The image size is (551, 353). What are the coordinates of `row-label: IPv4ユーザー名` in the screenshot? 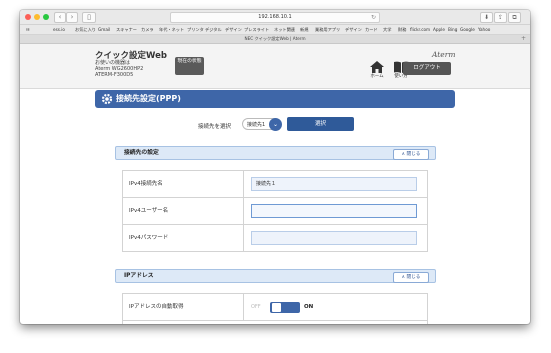 It's located at (149, 211).